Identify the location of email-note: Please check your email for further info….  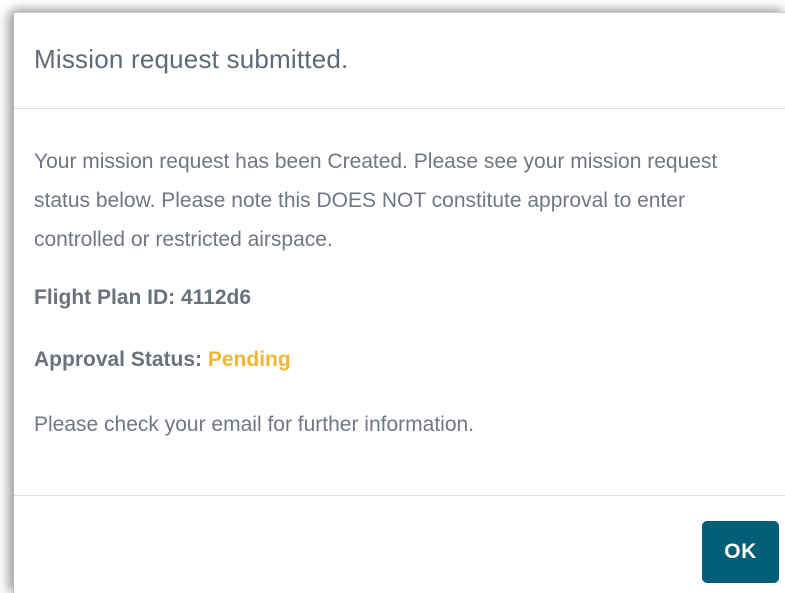
(254, 424).